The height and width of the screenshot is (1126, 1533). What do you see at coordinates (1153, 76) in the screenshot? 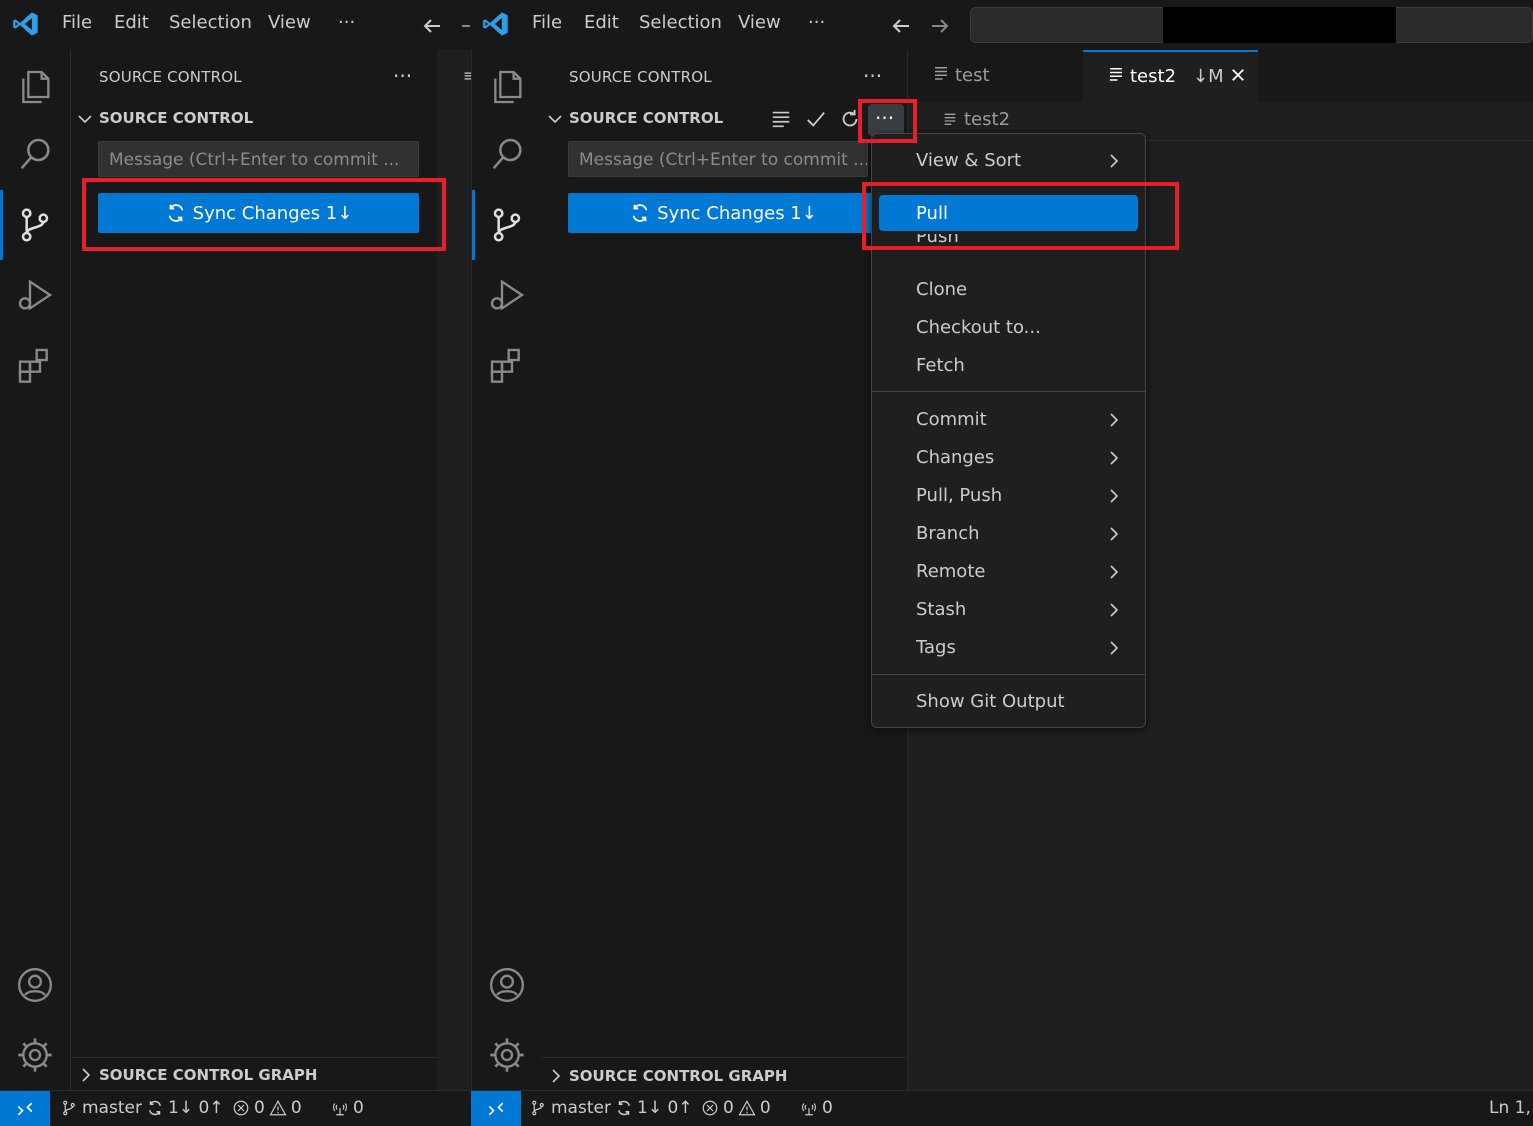
I see `tab-label: test2` at bounding box center [1153, 76].